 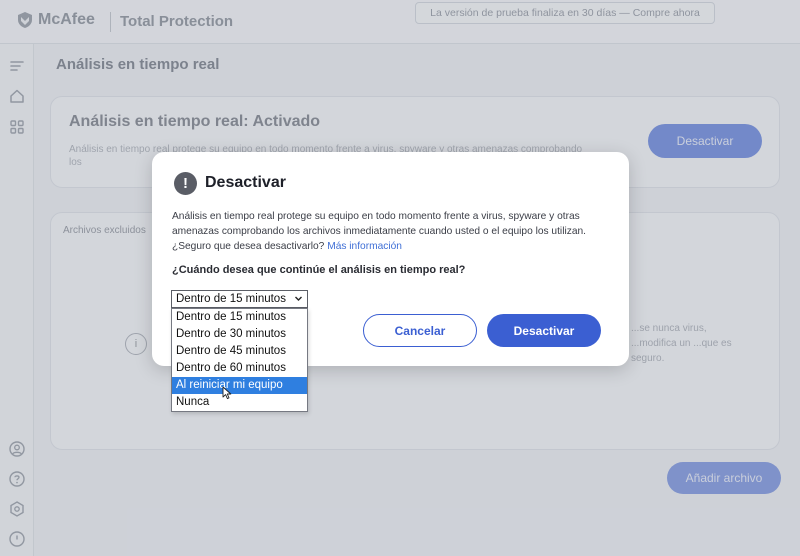 What do you see at coordinates (231, 299) in the screenshot?
I see `resume-time-select-value: Dentro de 15 minutos` at bounding box center [231, 299].